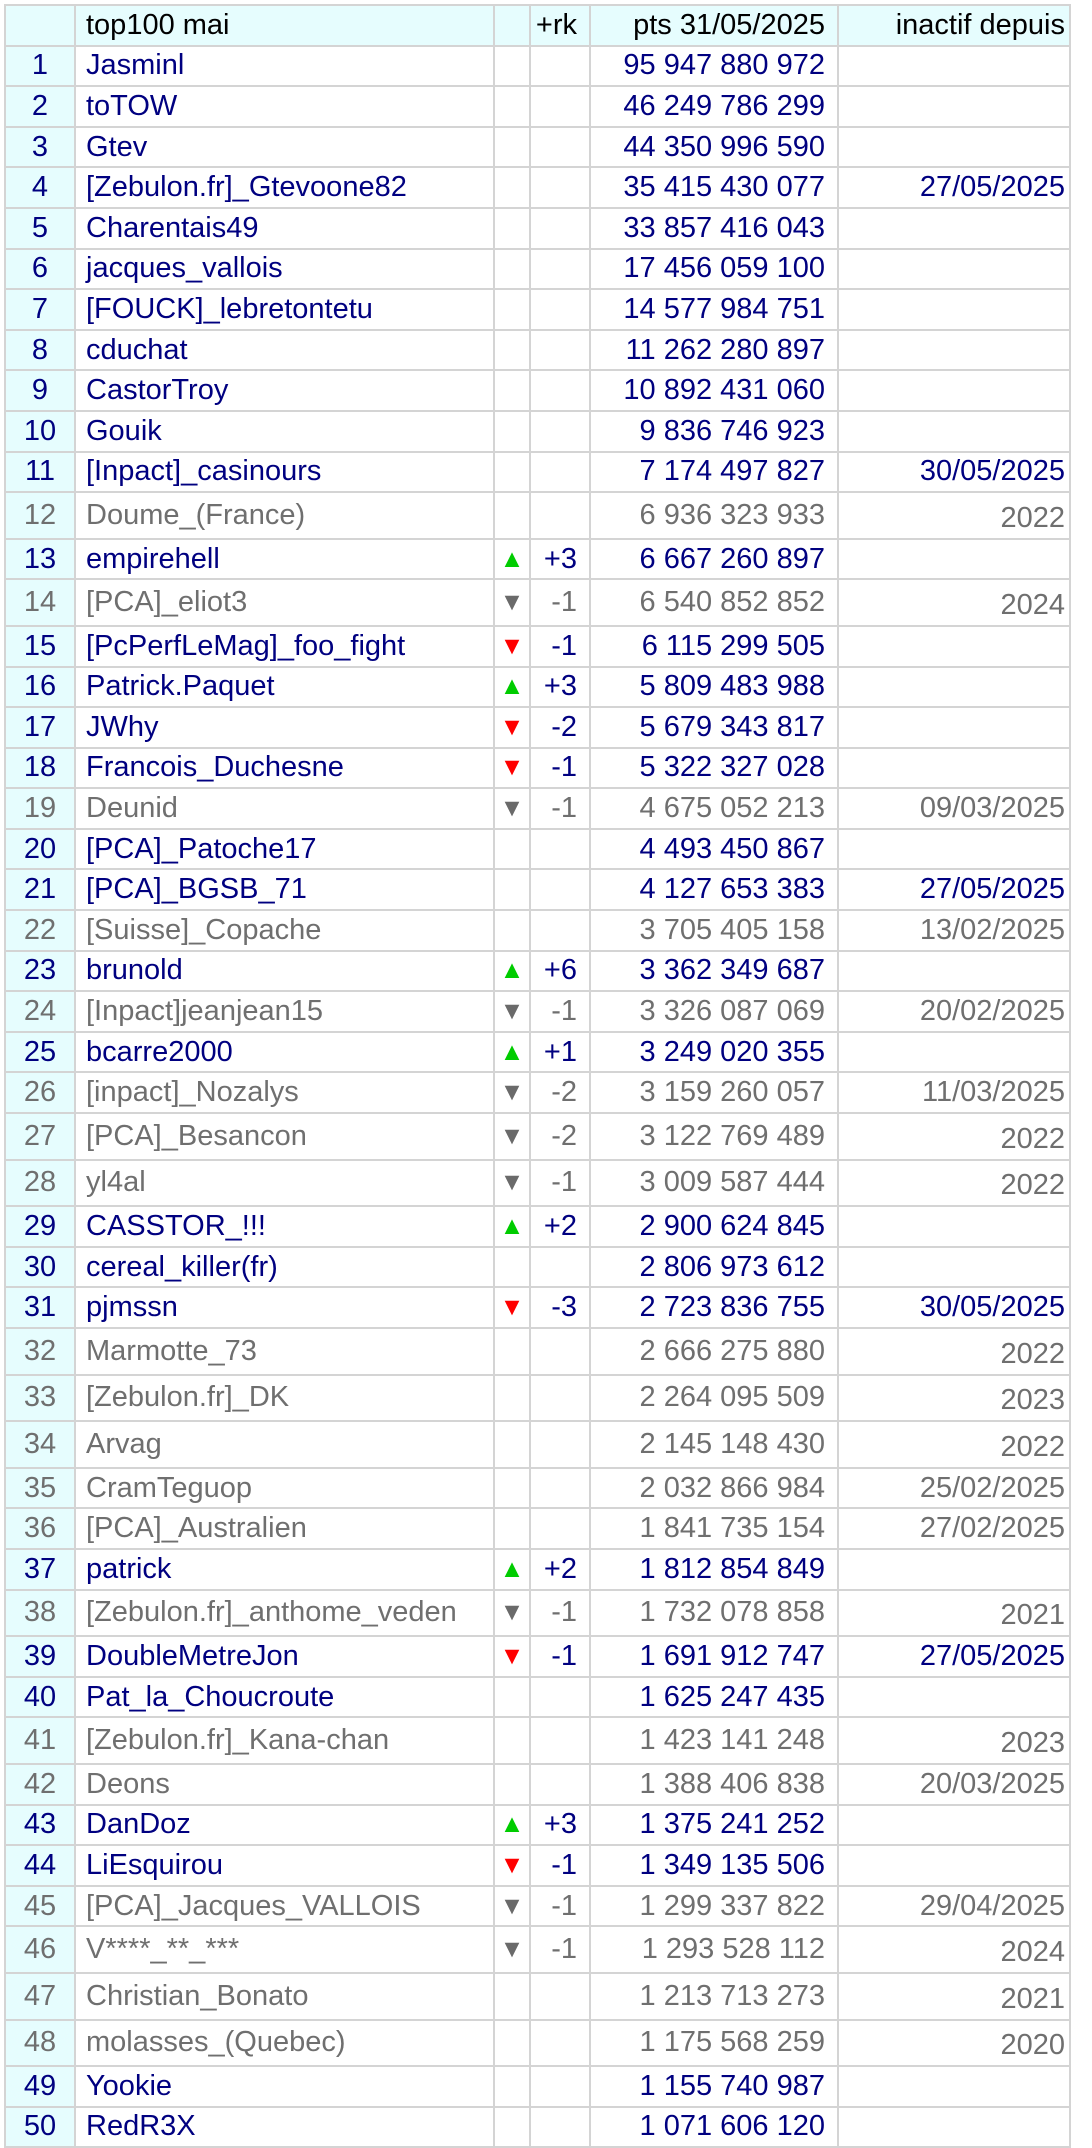 The width and height of the screenshot is (1092, 2148). Describe the element at coordinates (537, 1697) in the screenshot. I see `table-row: 40 Pat_la_Choucroute 1 625 247 435` at that location.